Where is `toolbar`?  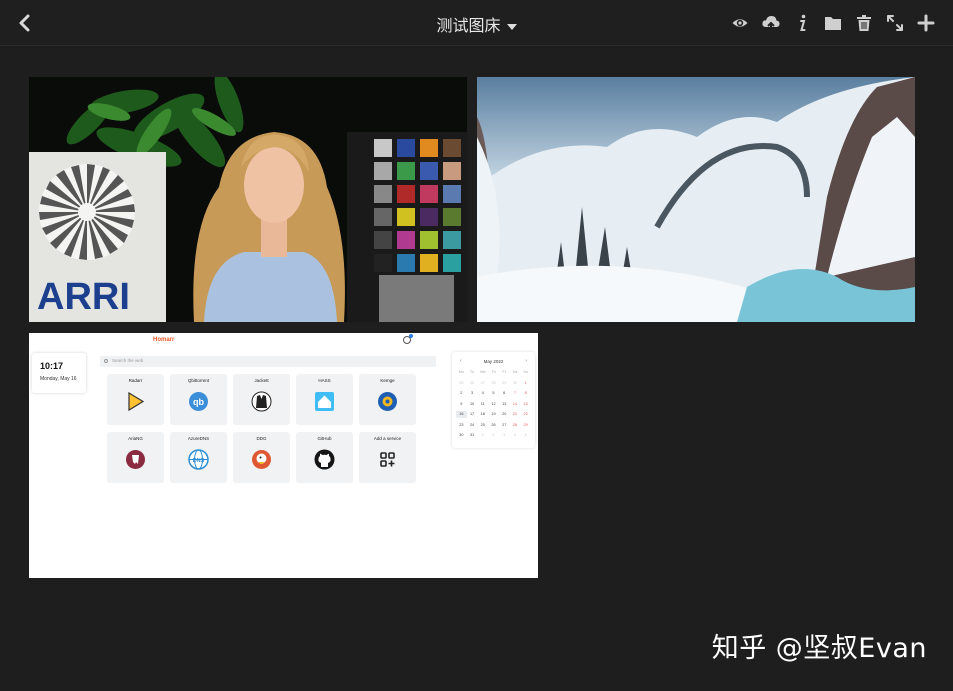
toolbar is located at coordinates (832, 23).